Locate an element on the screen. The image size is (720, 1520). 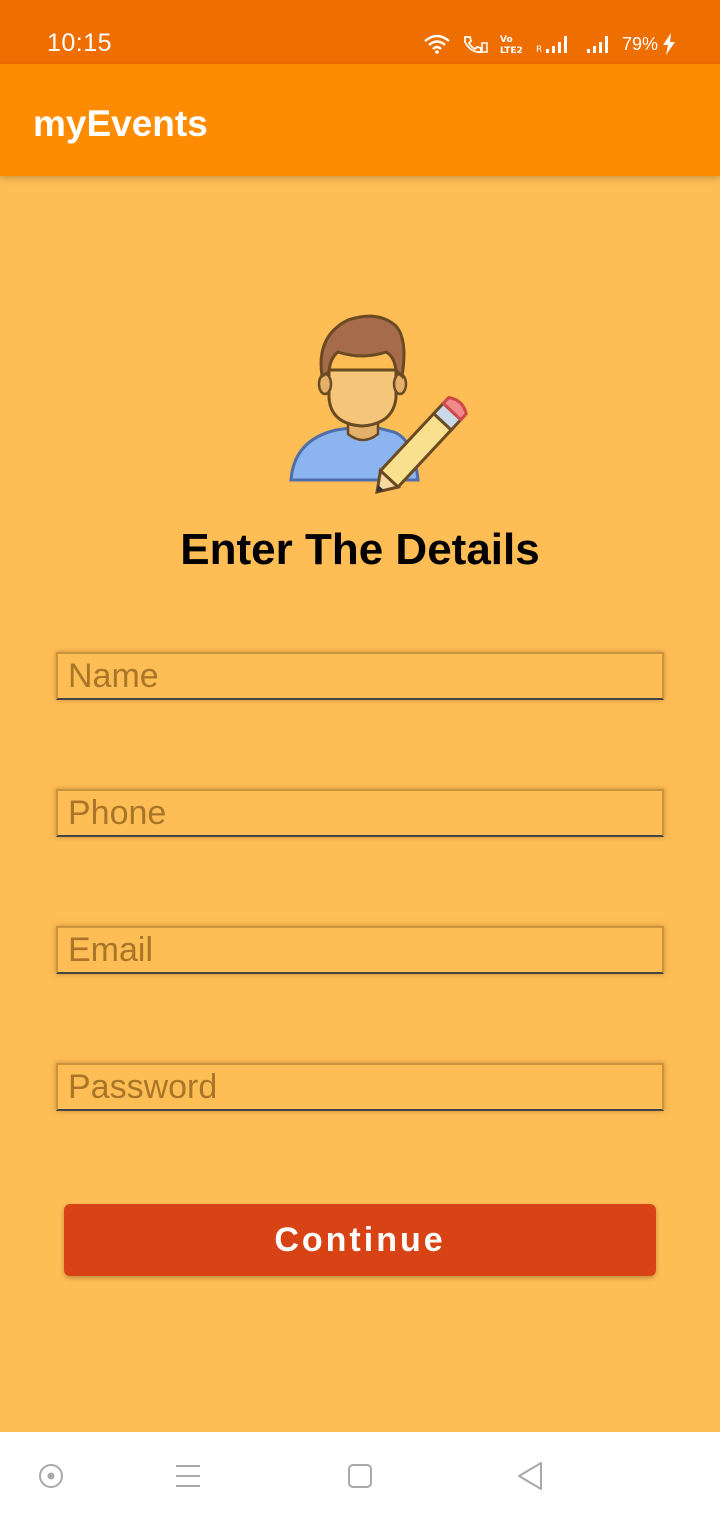
wifi-icon is located at coordinates (437, 44).